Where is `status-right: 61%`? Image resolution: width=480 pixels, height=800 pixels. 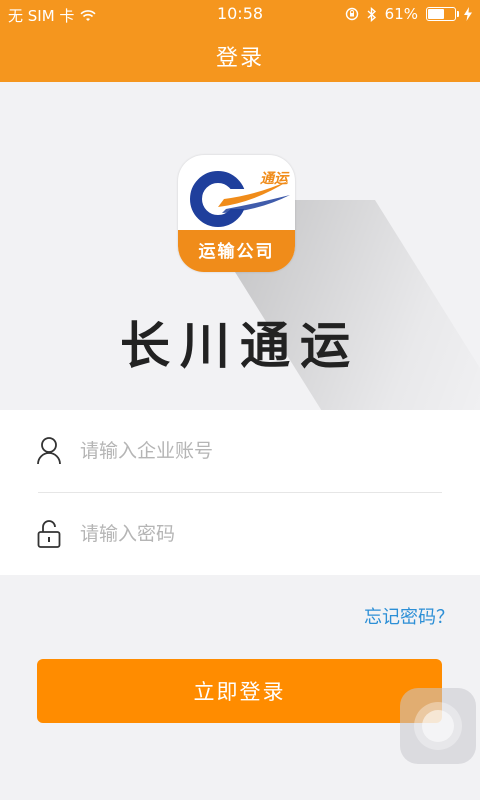
status-right: 61% is located at coordinates (408, 14).